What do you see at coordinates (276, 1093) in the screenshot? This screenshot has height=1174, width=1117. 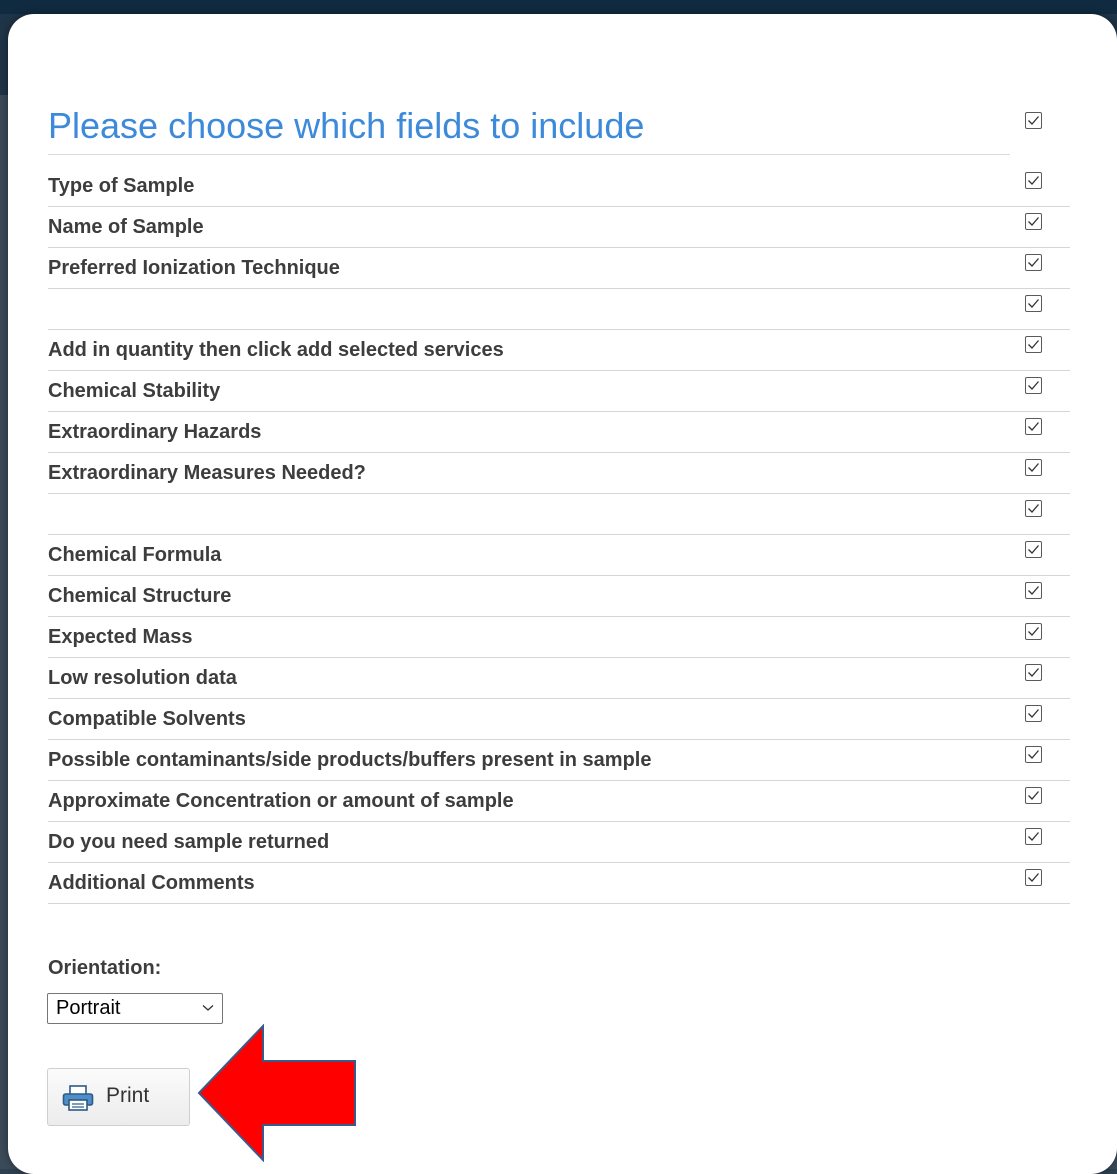 I see `red-arrow-left-icon` at bounding box center [276, 1093].